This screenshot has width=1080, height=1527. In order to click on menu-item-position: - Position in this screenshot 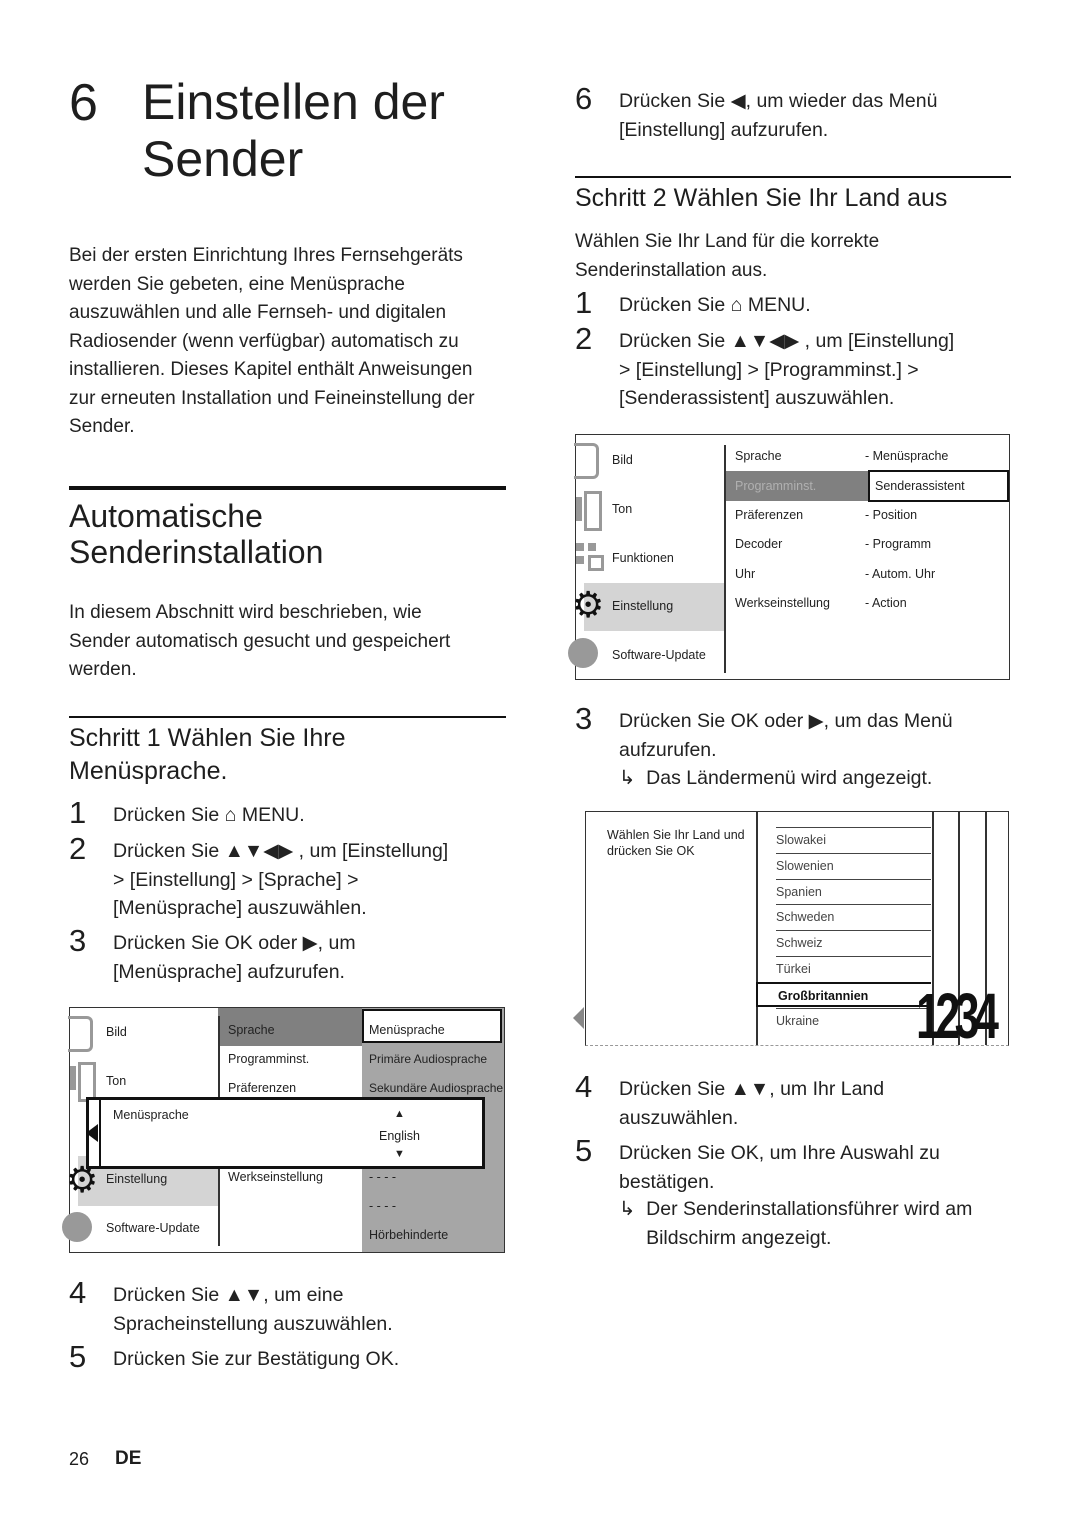, I will do `click(891, 515)`.